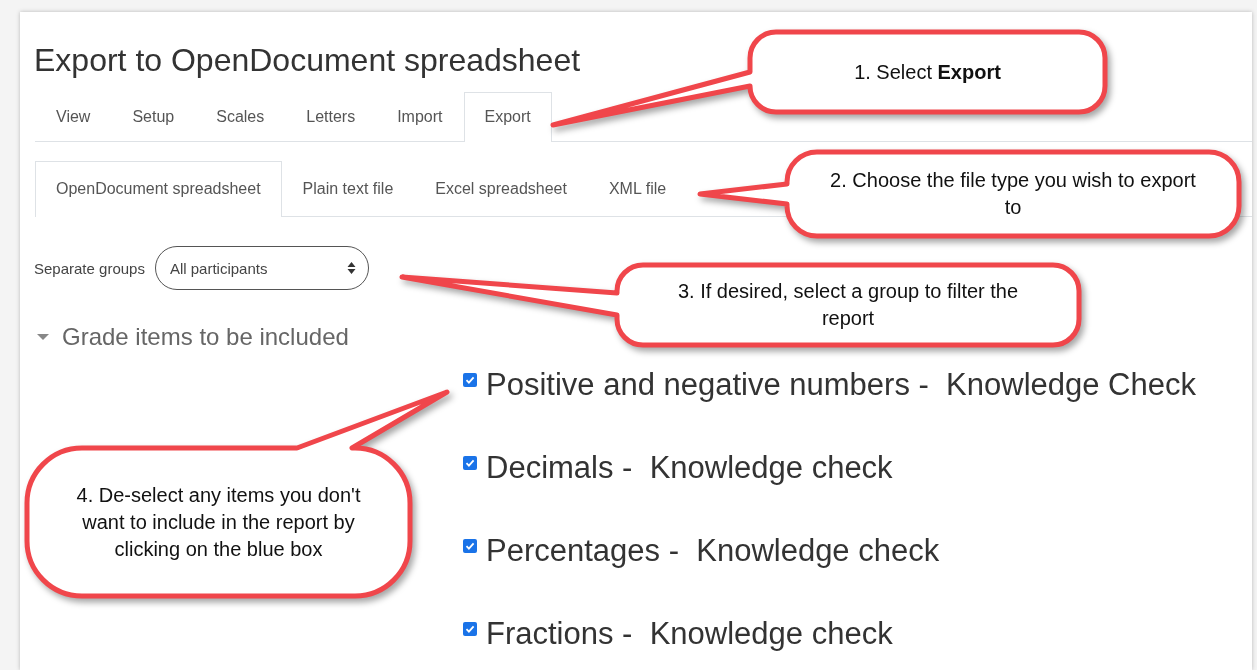  Describe the element at coordinates (927, 72) in the screenshot. I see `callout-text: 1. Select Export` at that location.